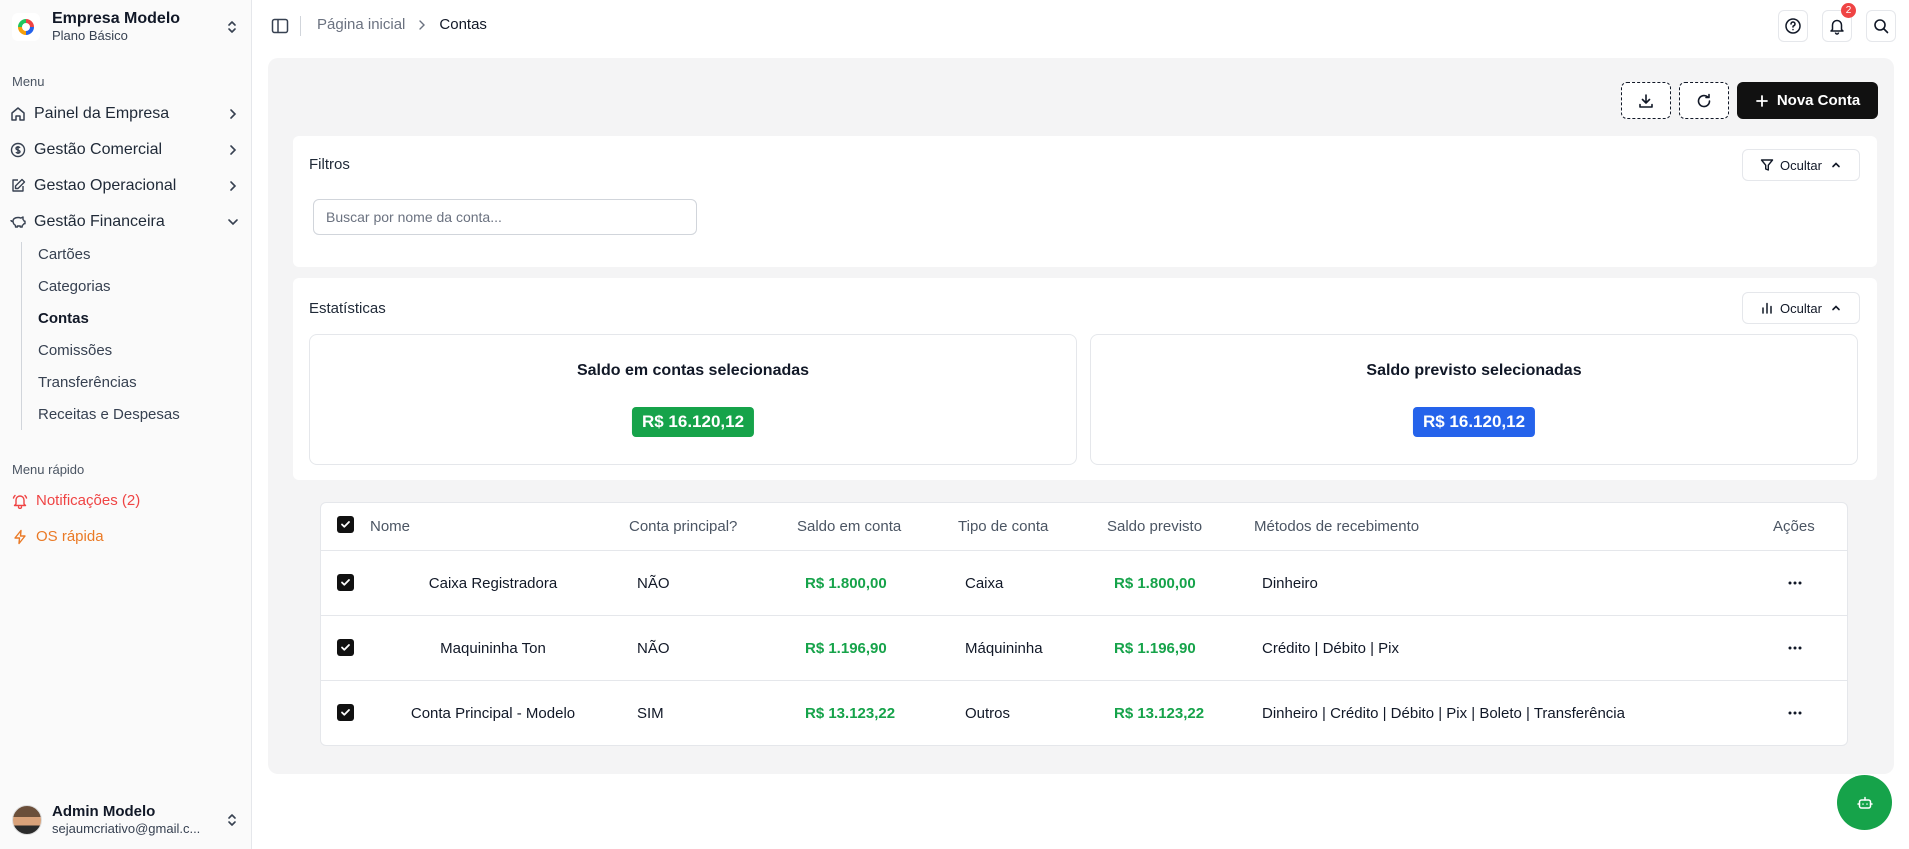  Describe the element at coordinates (70, 536) in the screenshot. I see `quick-item-label: OS rápida` at that location.